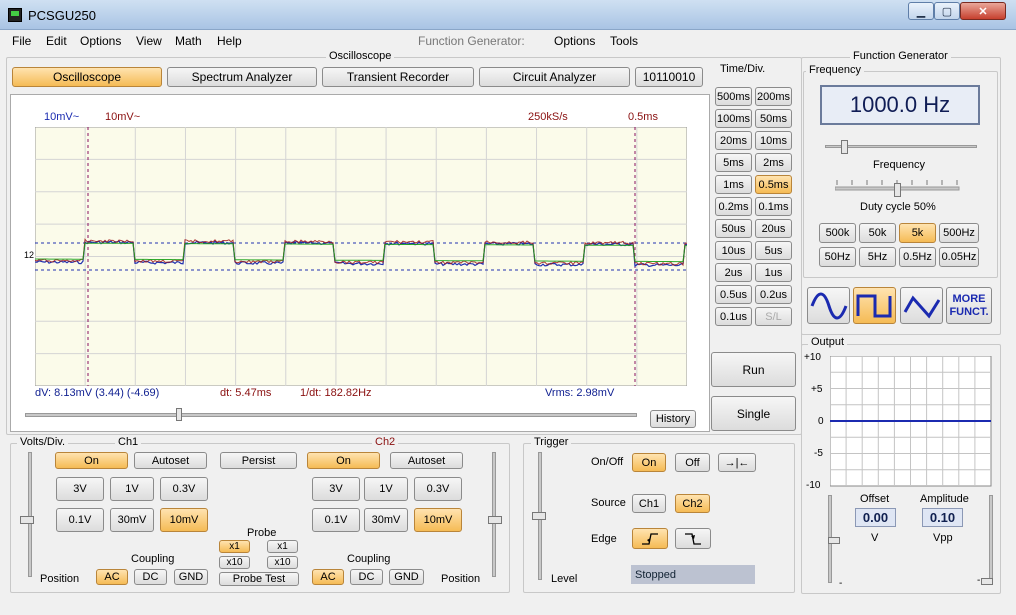  What do you see at coordinates (343, 460) in the screenshot?
I see `ch2-on-button: On` at bounding box center [343, 460].